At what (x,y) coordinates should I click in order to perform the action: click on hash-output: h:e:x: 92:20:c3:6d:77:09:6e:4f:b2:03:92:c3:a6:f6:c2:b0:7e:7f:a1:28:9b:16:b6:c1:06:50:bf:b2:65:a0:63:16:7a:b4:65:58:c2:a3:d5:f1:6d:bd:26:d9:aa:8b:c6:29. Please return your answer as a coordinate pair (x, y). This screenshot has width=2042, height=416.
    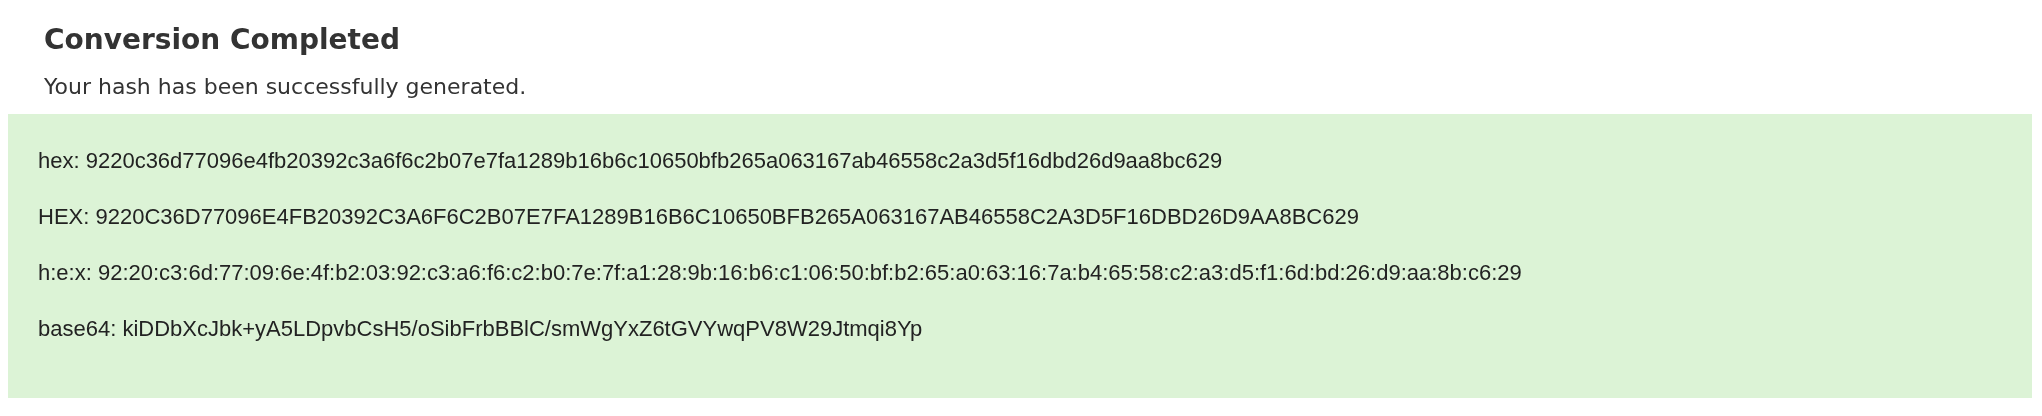
    Looking at the image, I should click on (780, 273).